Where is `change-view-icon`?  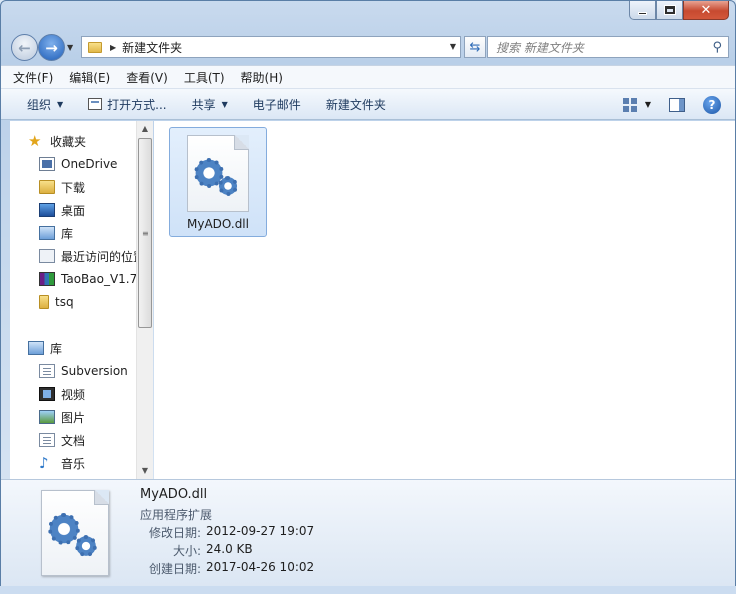
change-view-icon is located at coordinates (629, 104).